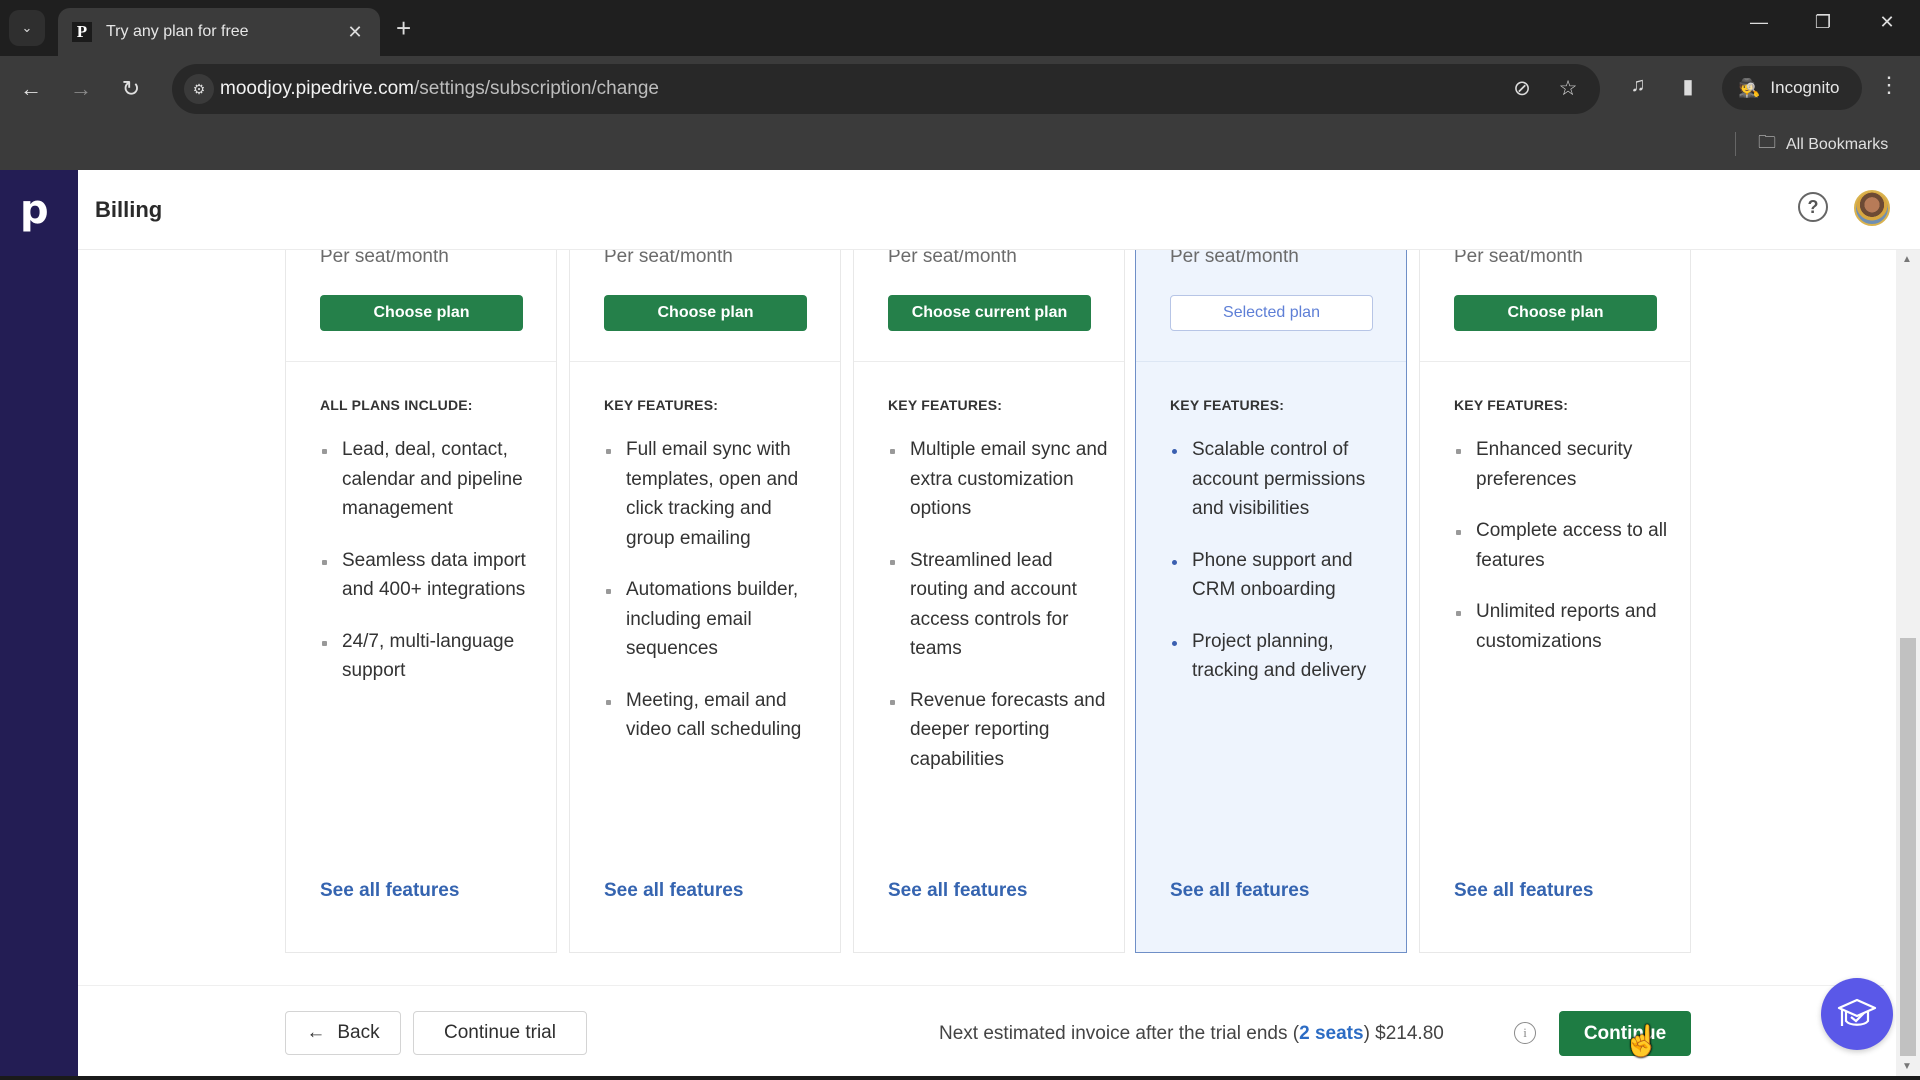 This screenshot has height=1080, width=1920. I want to click on media-control-icon: ♫, so click(1638, 85).